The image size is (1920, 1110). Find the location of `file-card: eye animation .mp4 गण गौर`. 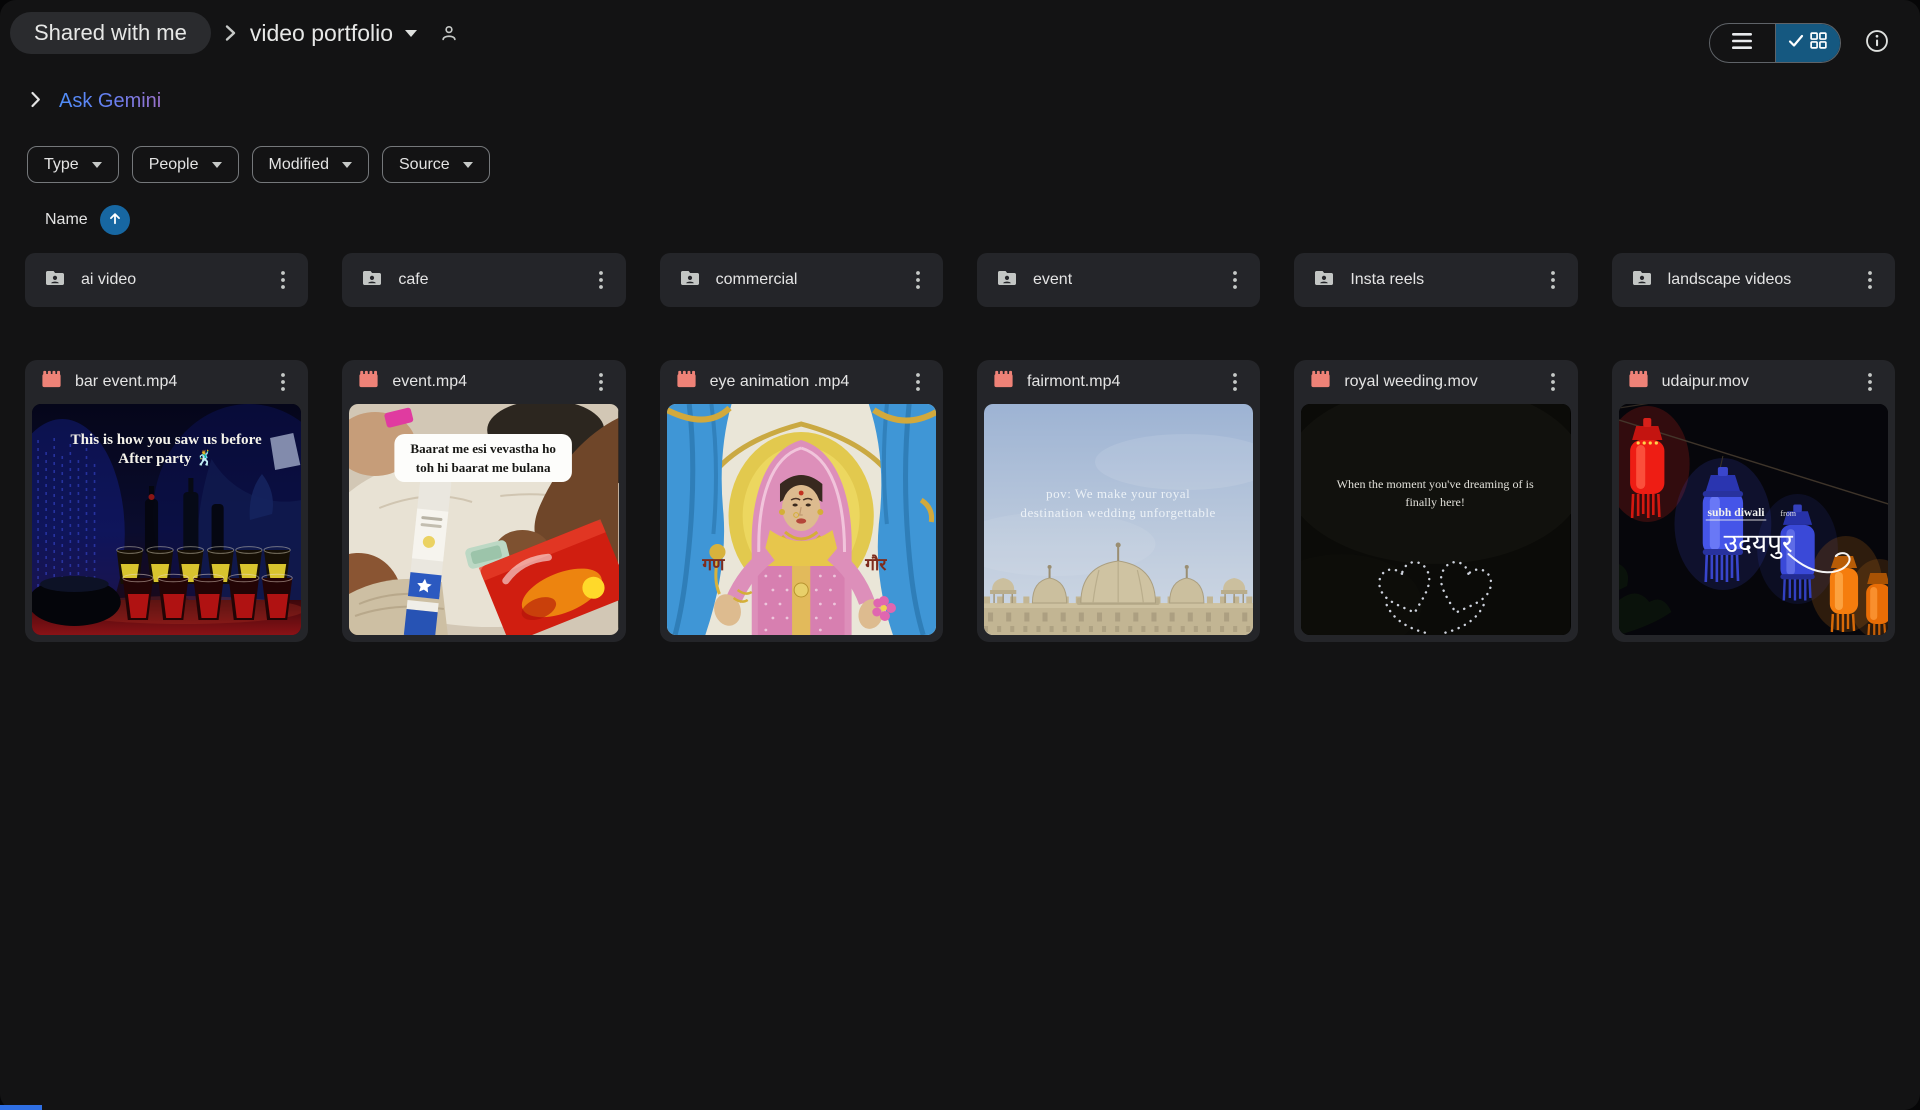

file-card: eye animation .mp4 गण गौर is located at coordinates (801, 501).